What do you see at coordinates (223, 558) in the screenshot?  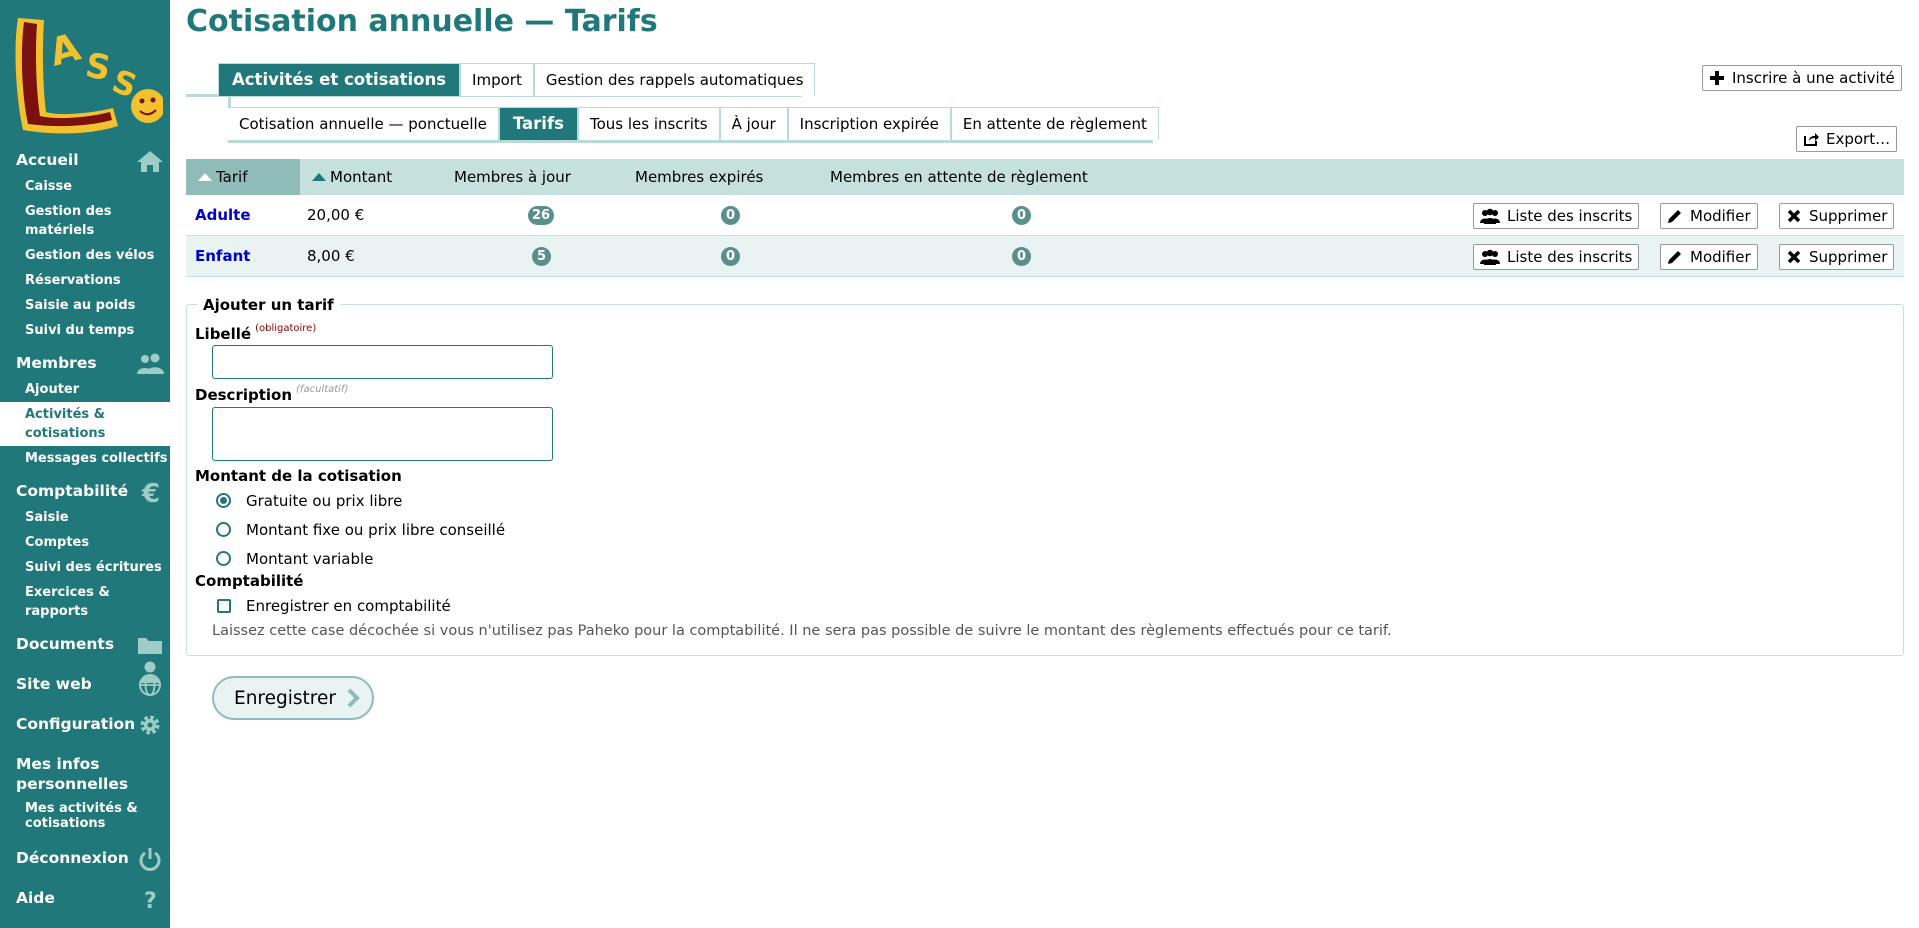 I see `radio-montant-variable` at bounding box center [223, 558].